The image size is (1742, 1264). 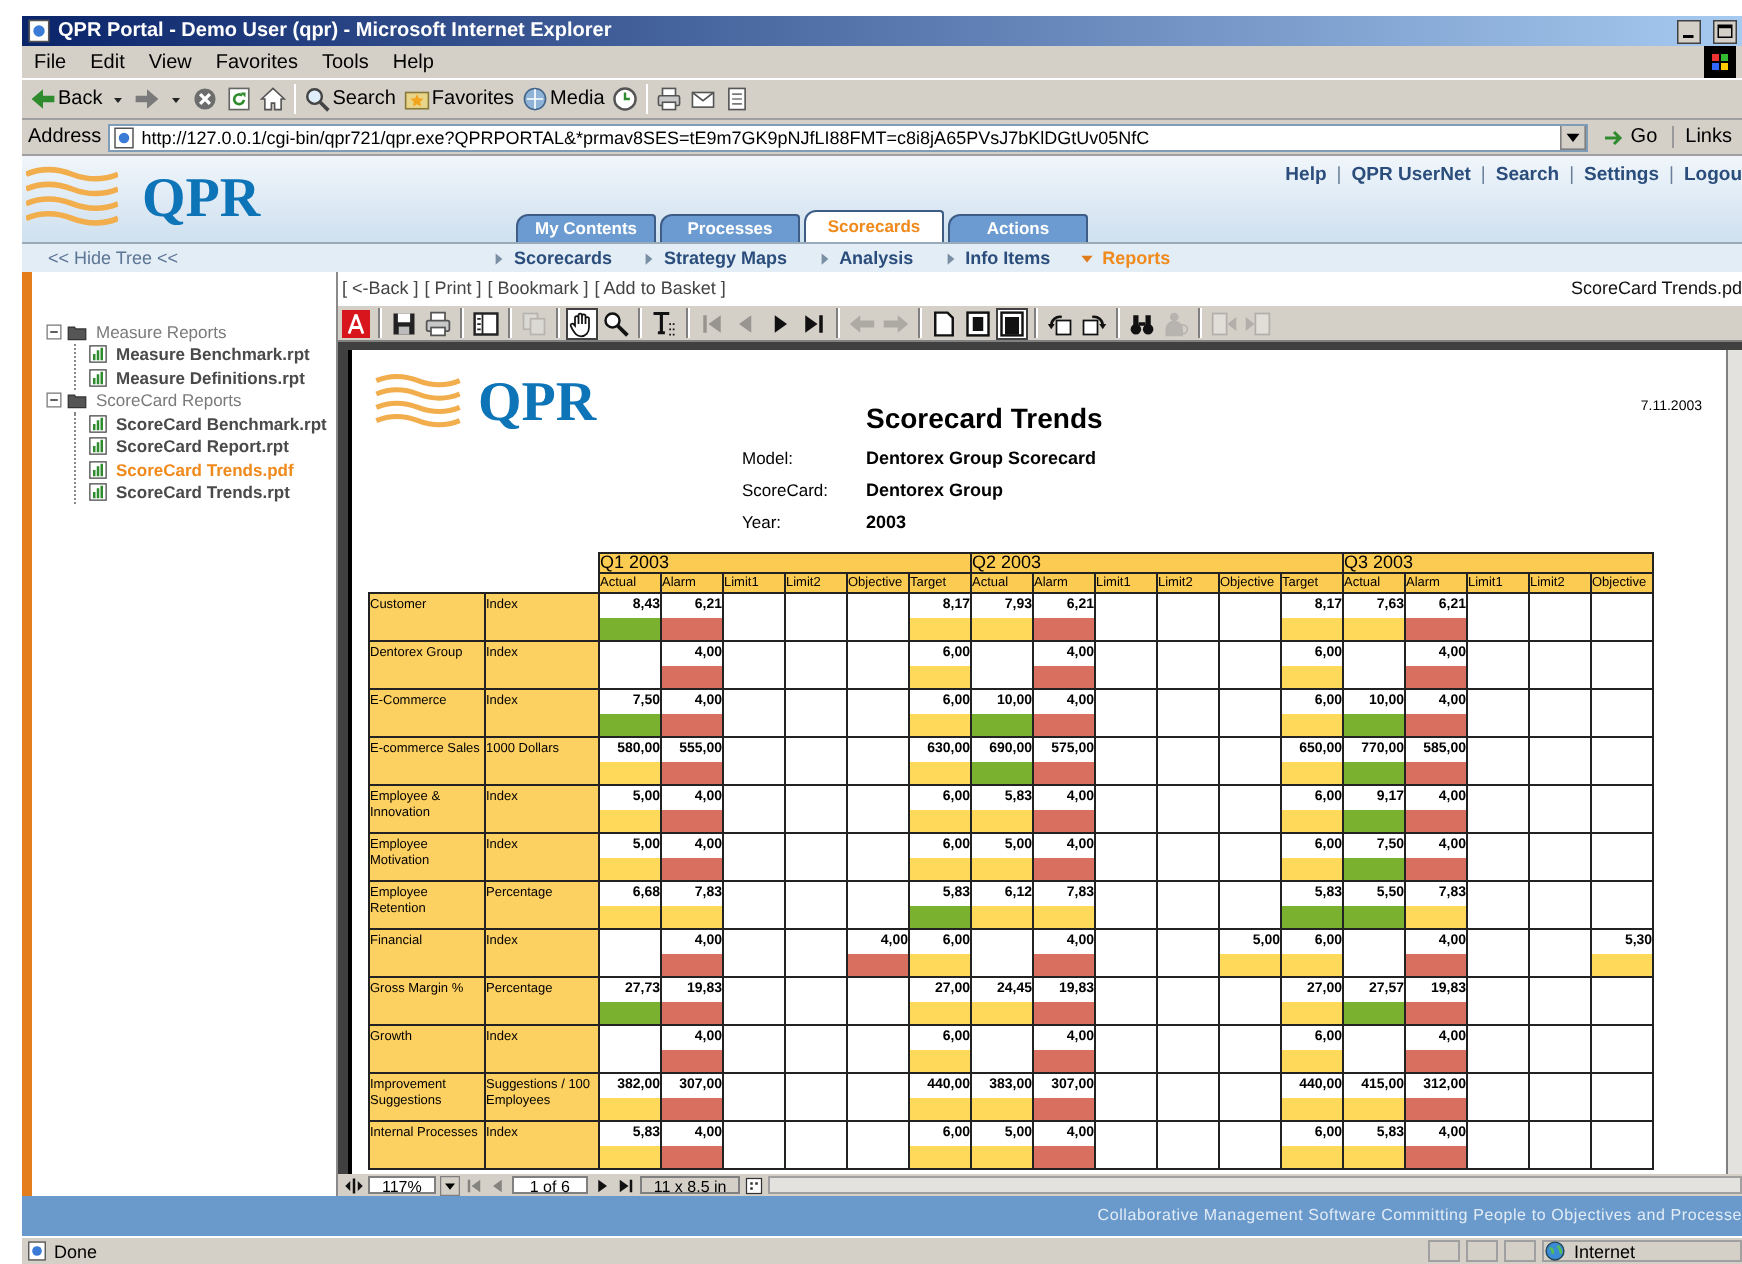 What do you see at coordinates (935, 490) in the screenshot?
I see `field-value: Dentorex Group` at bounding box center [935, 490].